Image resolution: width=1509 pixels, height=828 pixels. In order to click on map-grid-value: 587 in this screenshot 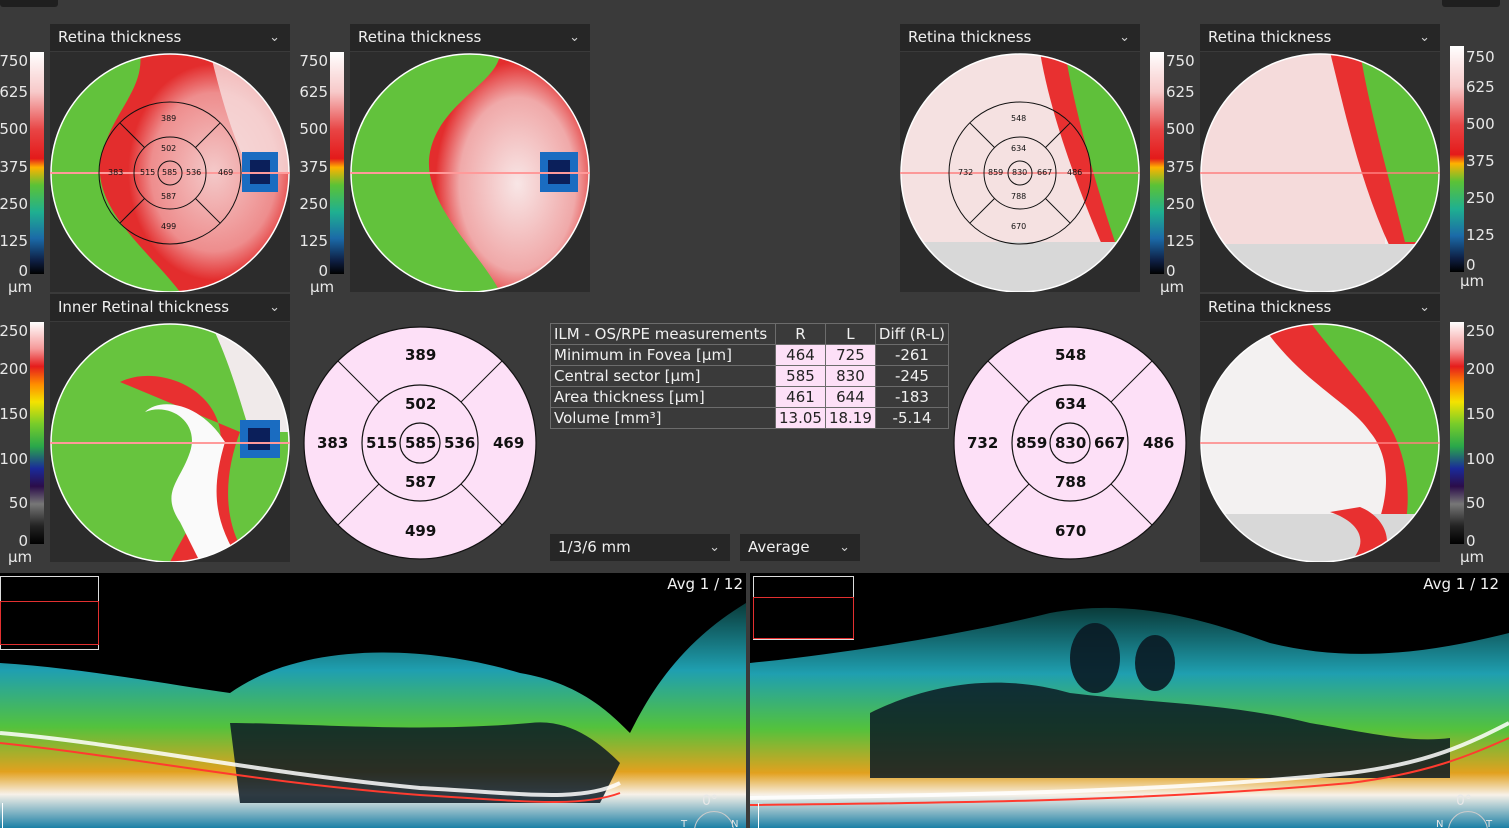, I will do `click(169, 196)`.